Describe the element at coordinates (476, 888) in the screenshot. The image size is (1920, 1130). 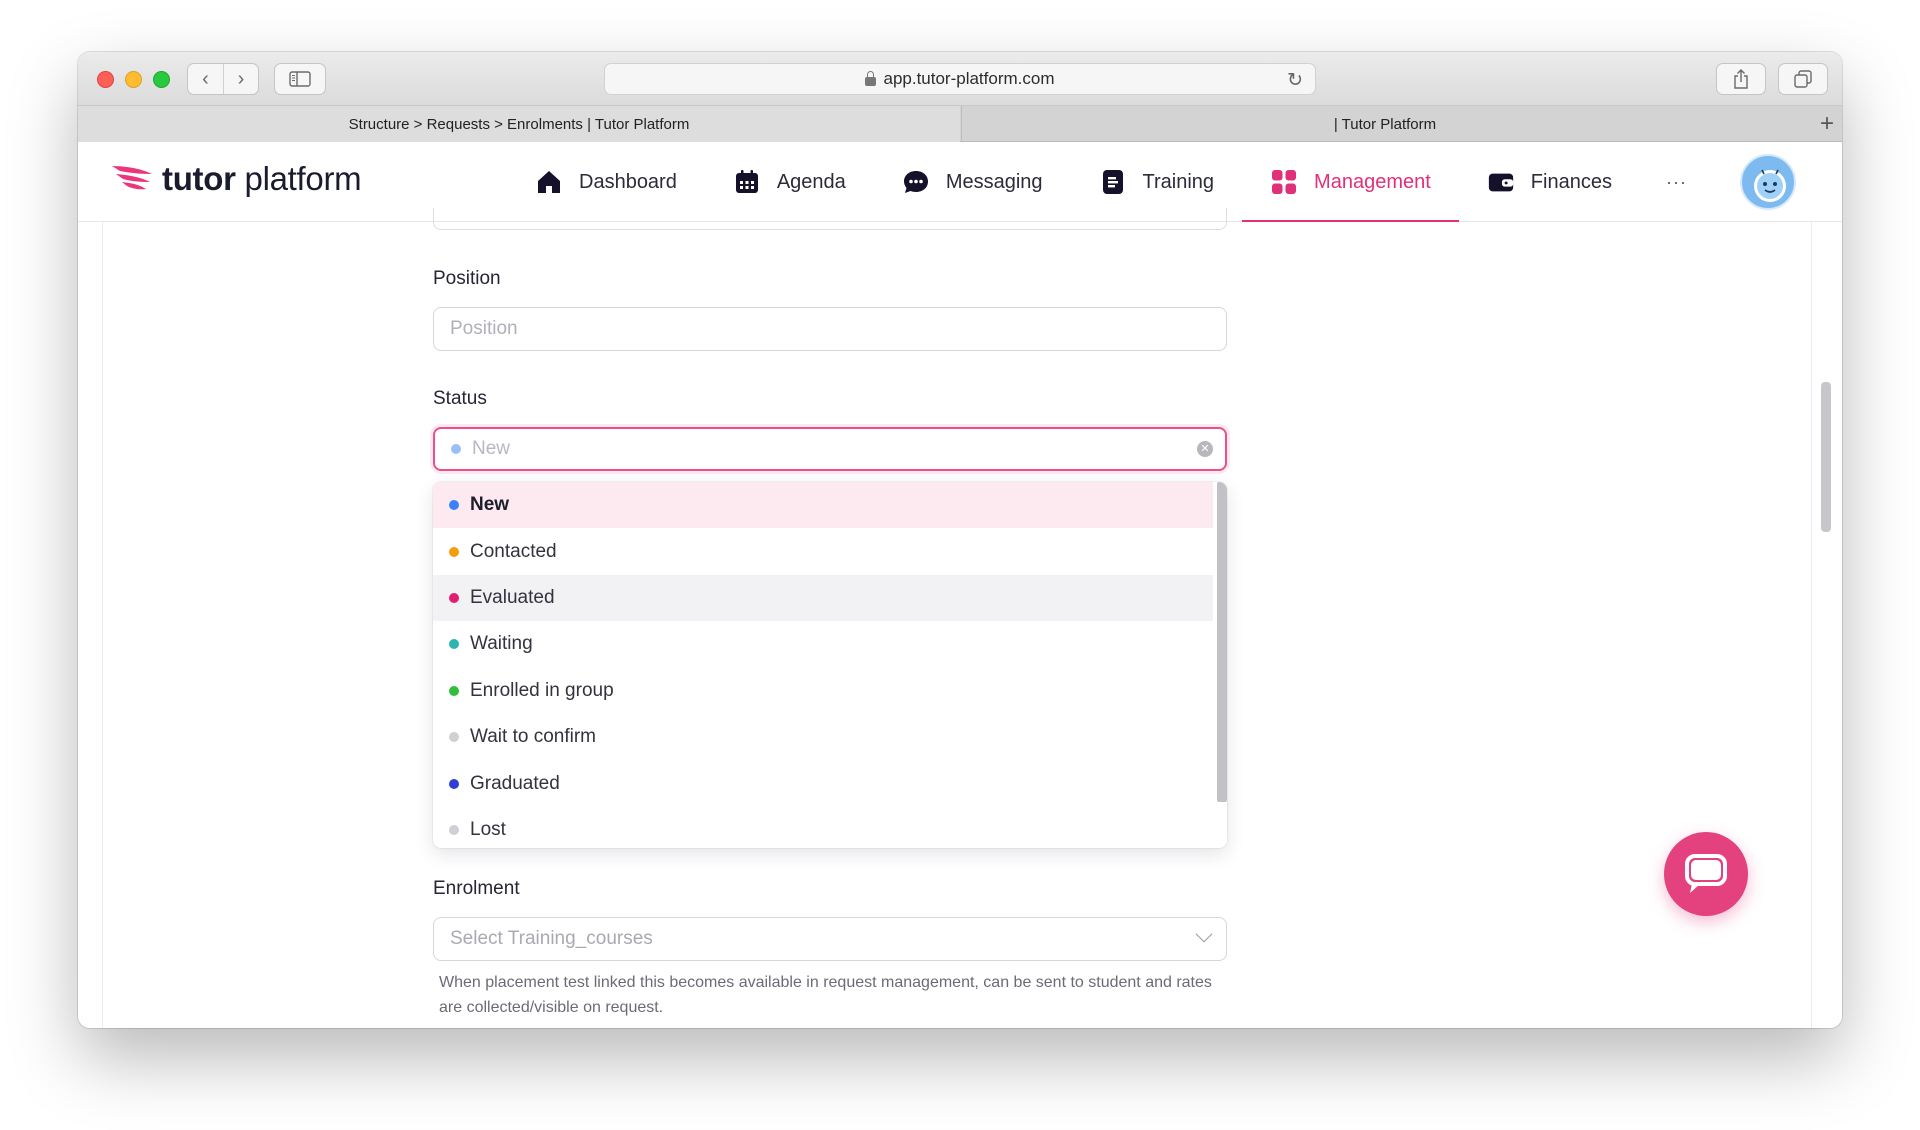
I see `enrolment-label: Enrolment` at that location.